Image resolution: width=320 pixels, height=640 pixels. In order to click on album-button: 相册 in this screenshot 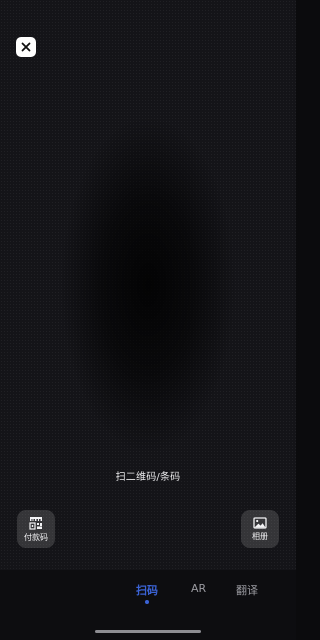, I will do `click(260, 529)`.